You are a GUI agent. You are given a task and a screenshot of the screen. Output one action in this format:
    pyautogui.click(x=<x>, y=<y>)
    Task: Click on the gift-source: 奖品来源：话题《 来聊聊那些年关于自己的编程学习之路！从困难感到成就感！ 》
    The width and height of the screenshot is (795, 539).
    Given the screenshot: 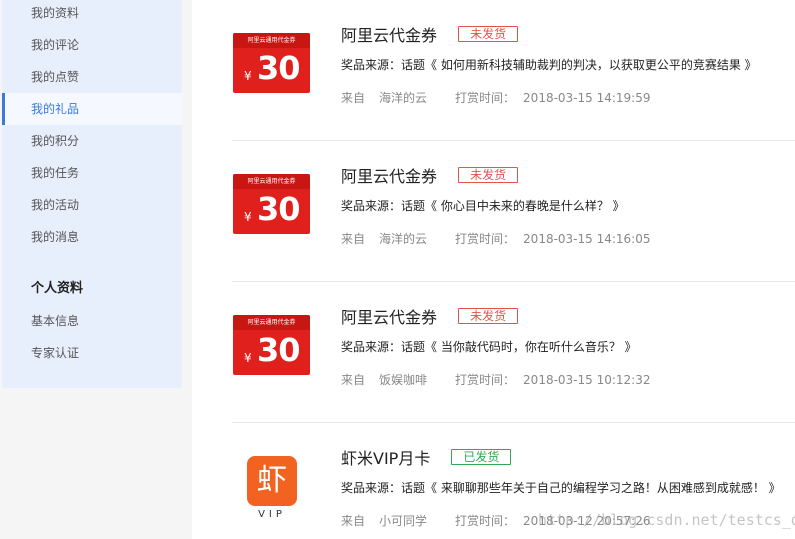 What is the action you would take?
    pyautogui.click(x=561, y=487)
    